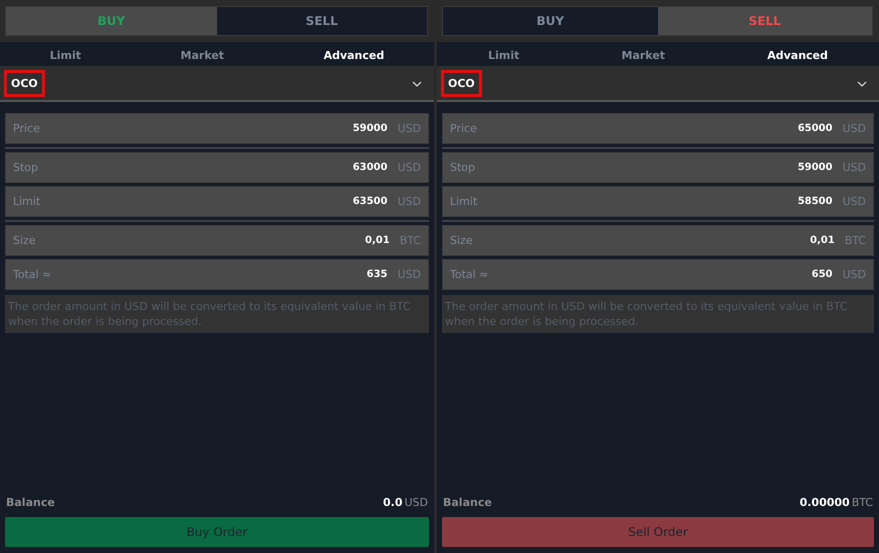 The width and height of the screenshot is (879, 553). Describe the element at coordinates (370, 167) in the screenshot. I see `field-value: 63000` at that location.